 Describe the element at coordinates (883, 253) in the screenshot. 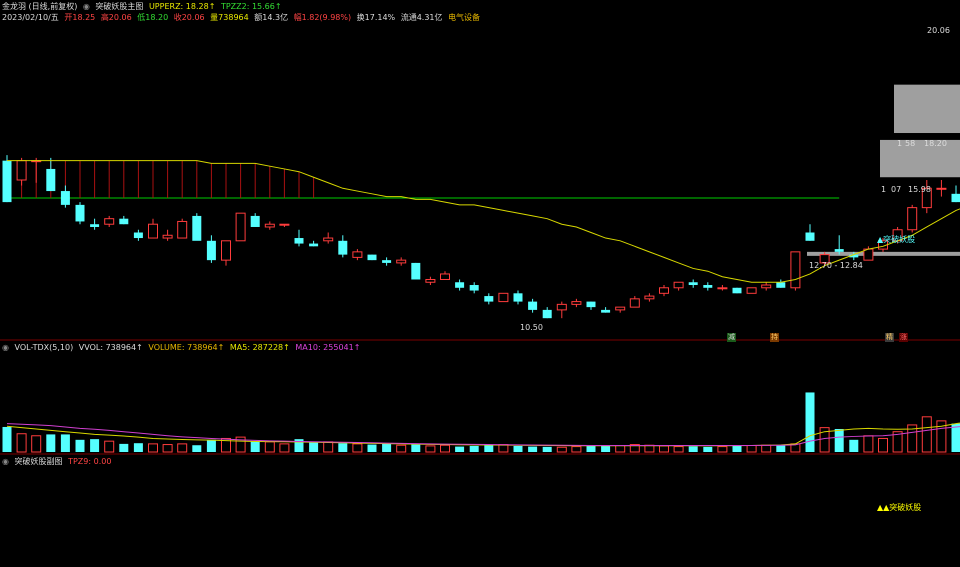

I see `support-box` at that location.